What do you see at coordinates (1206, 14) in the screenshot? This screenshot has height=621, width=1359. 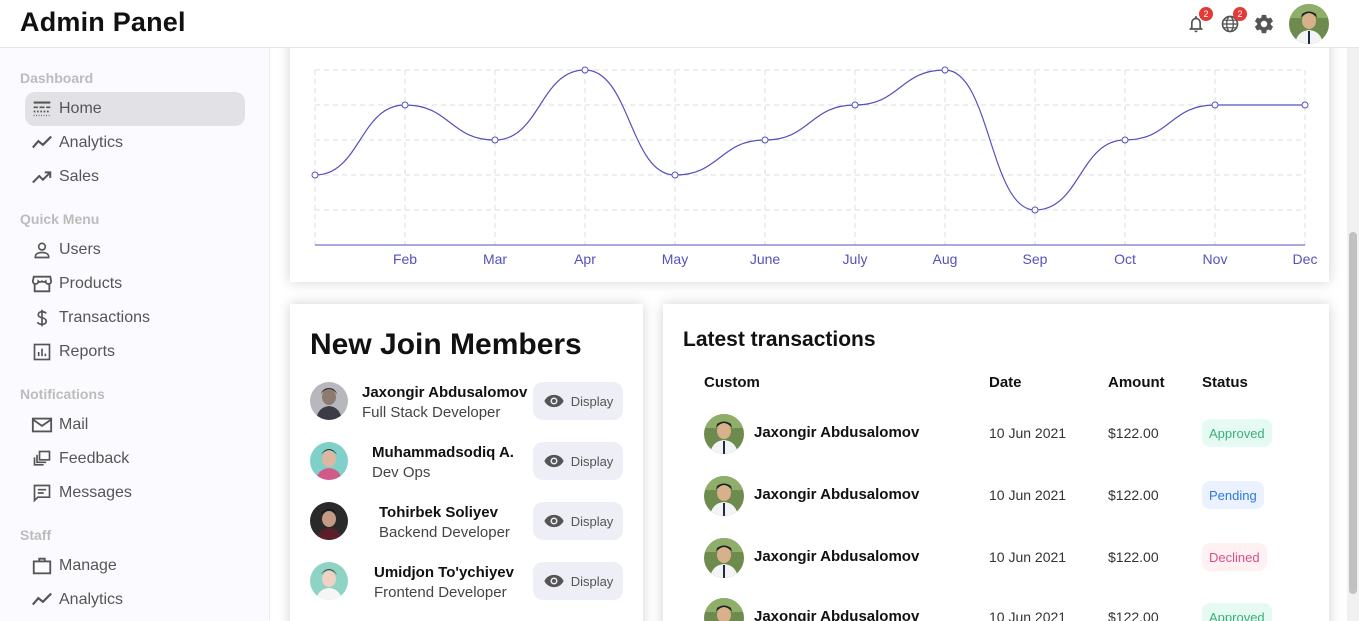 I see `notifications-badge: 2` at bounding box center [1206, 14].